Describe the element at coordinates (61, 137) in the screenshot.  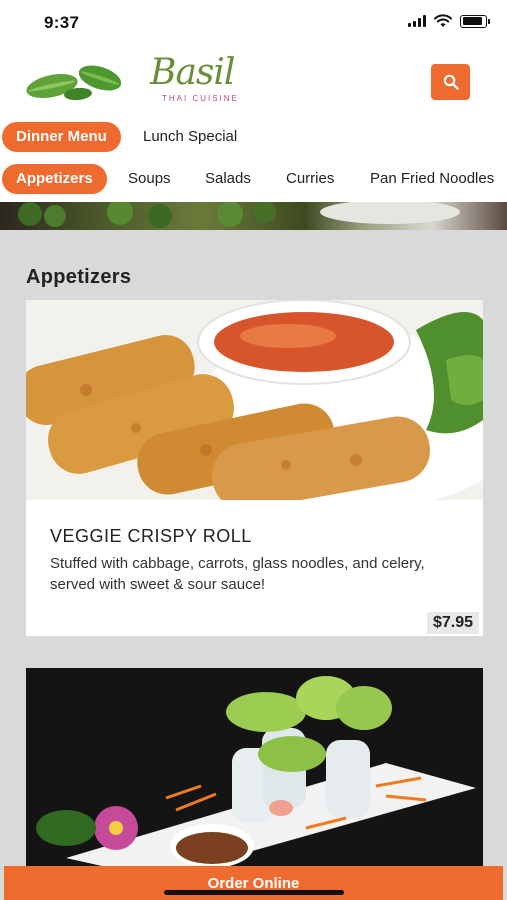
I see `tab-dinner-menu: Dinner Menu` at that location.